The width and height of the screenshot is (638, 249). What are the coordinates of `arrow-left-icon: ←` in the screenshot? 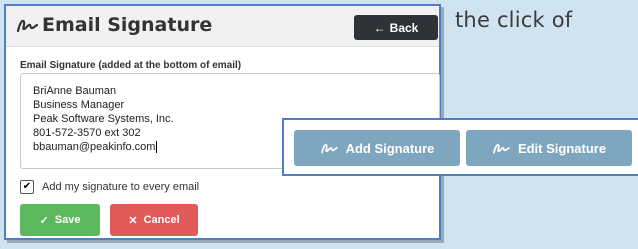 It's located at (379, 27).